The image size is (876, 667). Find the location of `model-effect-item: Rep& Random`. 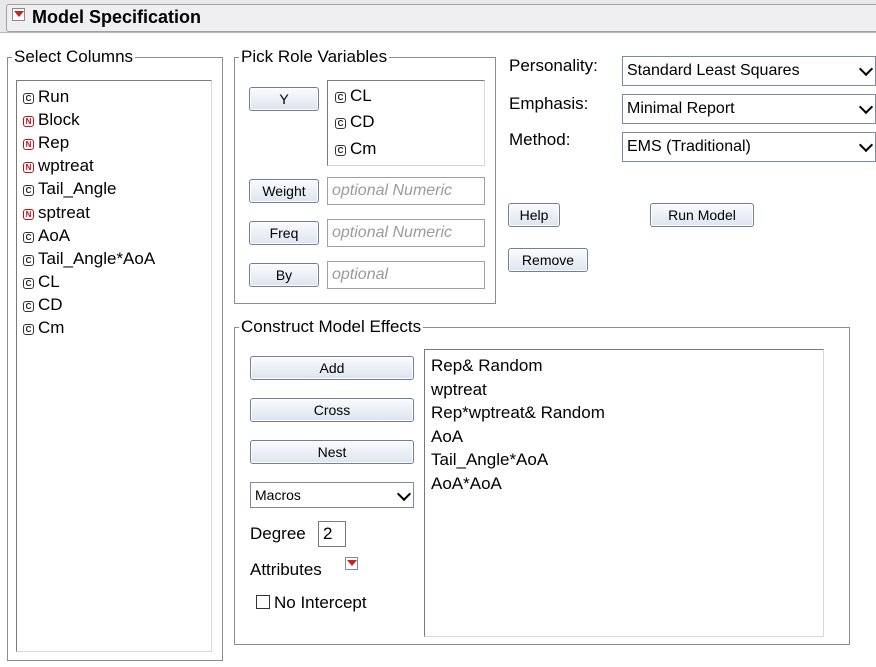

model-effect-item: Rep& Random is located at coordinates (487, 366).